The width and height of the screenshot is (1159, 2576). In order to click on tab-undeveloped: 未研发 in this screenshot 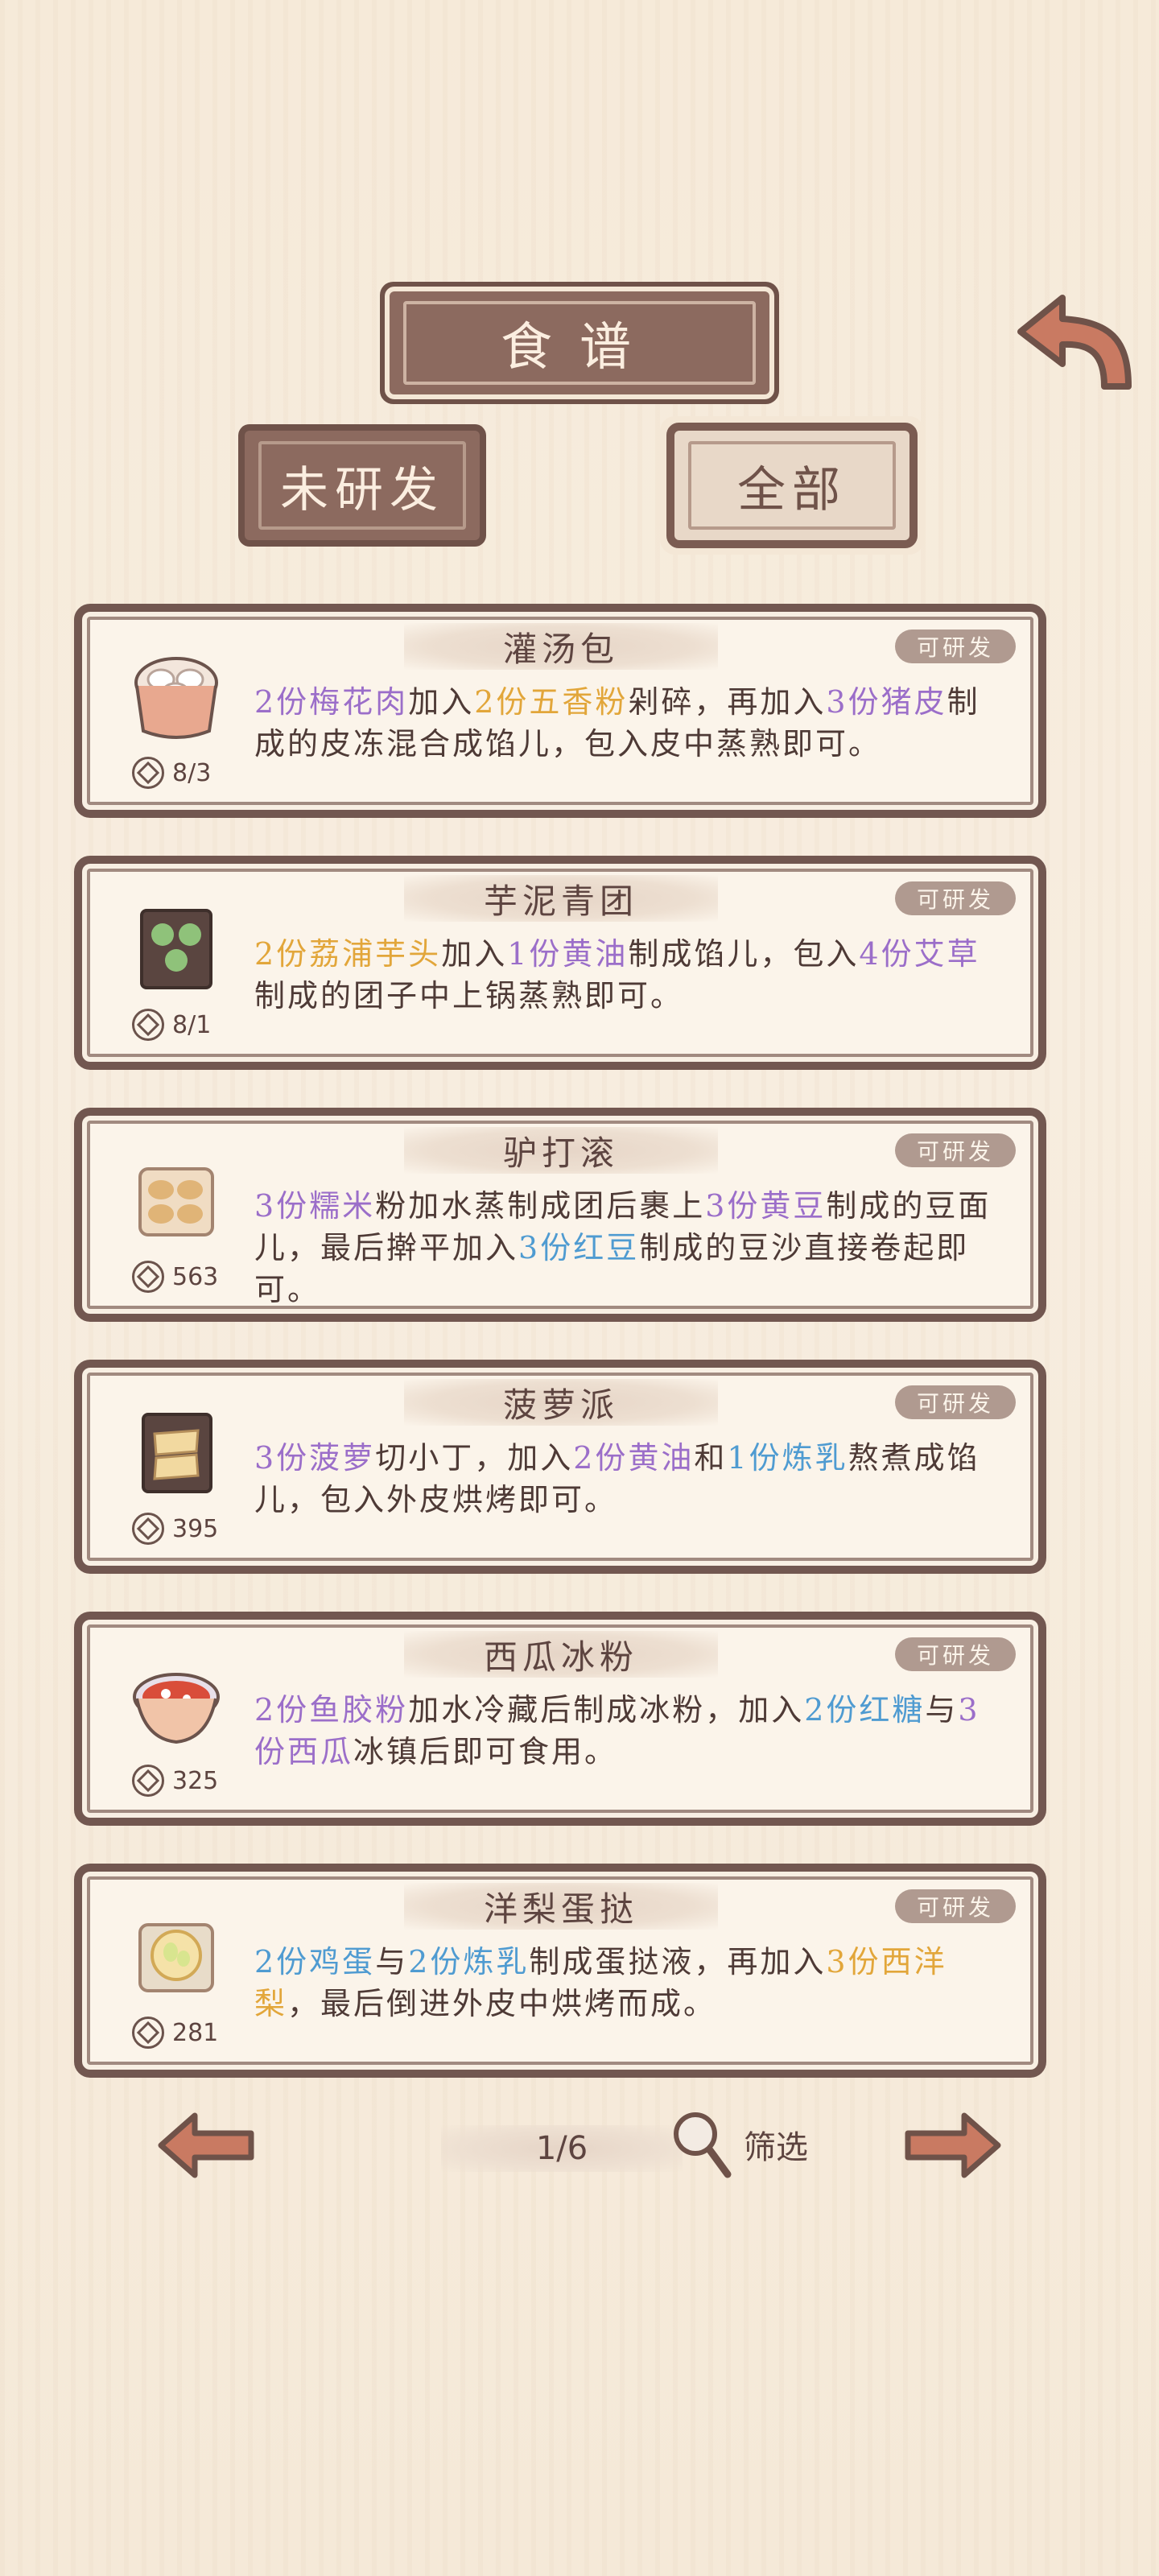, I will do `click(362, 485)`.